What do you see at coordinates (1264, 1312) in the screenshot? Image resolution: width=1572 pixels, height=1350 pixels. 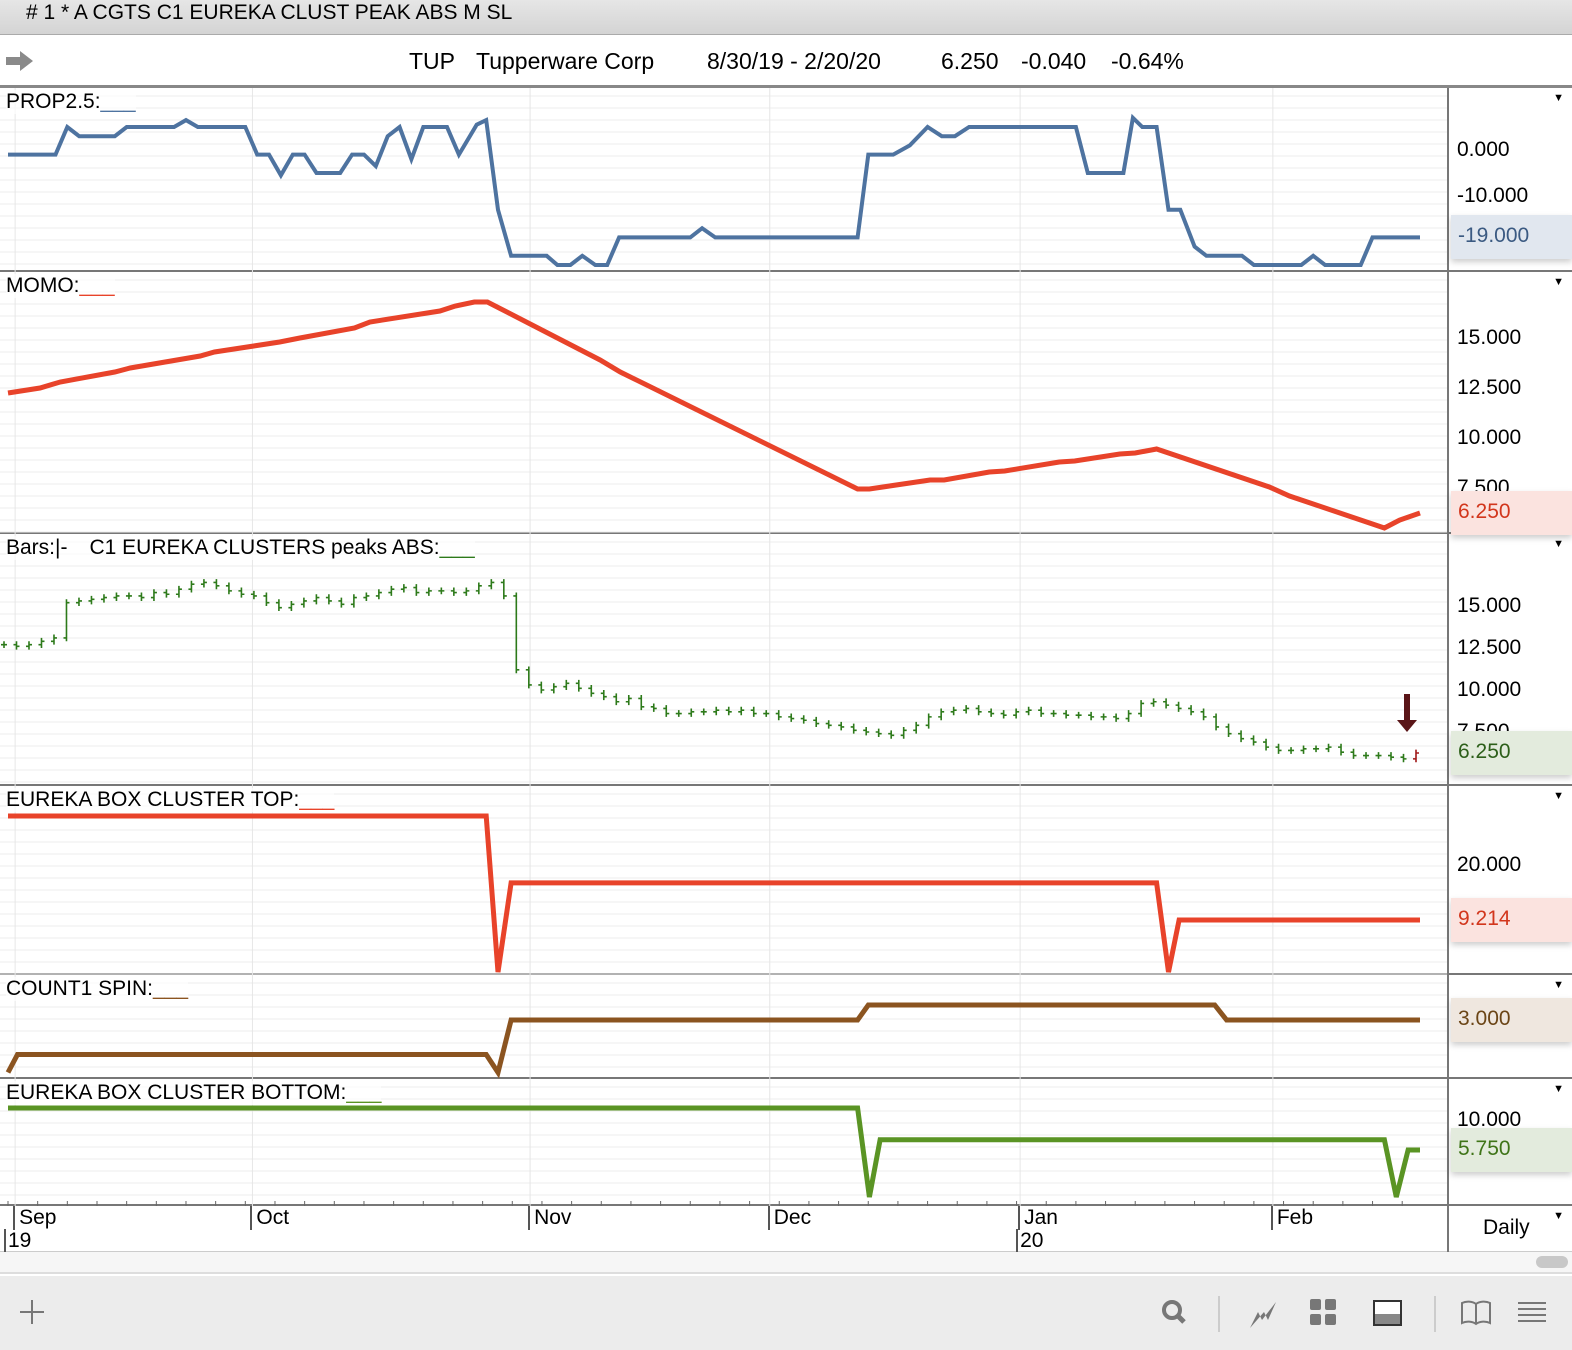 I see `chart-style-icon` at bounding box center [1264, 1312].